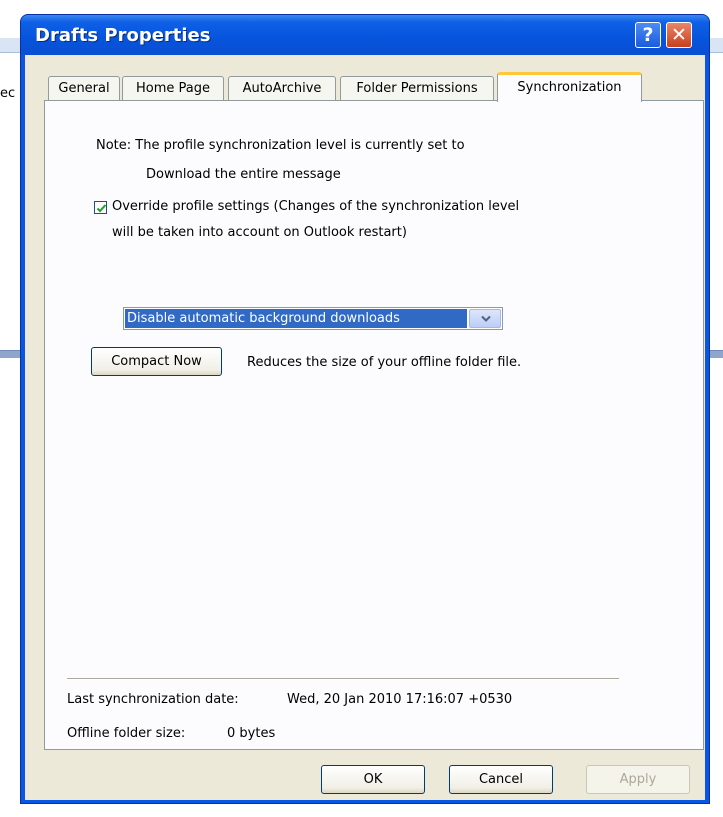 This screenshot has height=817, width=723. I want to click on chevron-down-icon, so click(486, 318).